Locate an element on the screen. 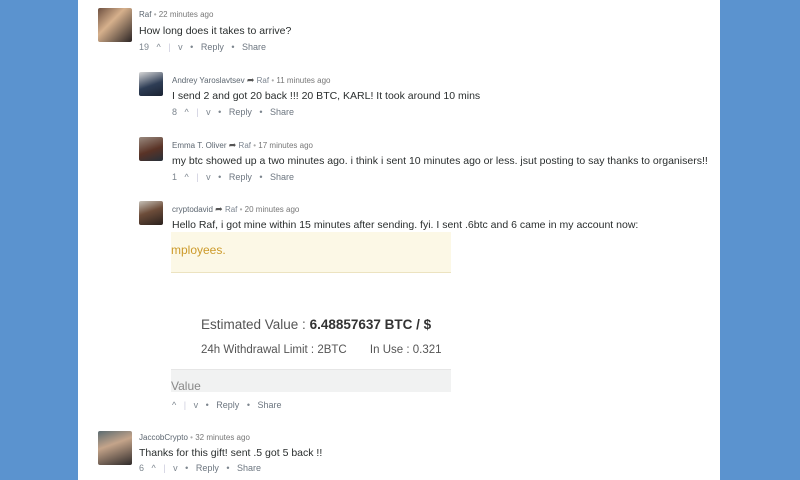  comment-meta: cryptodavid ➦ Raf • 20 minutes ago is located at coordinates (235, 209).